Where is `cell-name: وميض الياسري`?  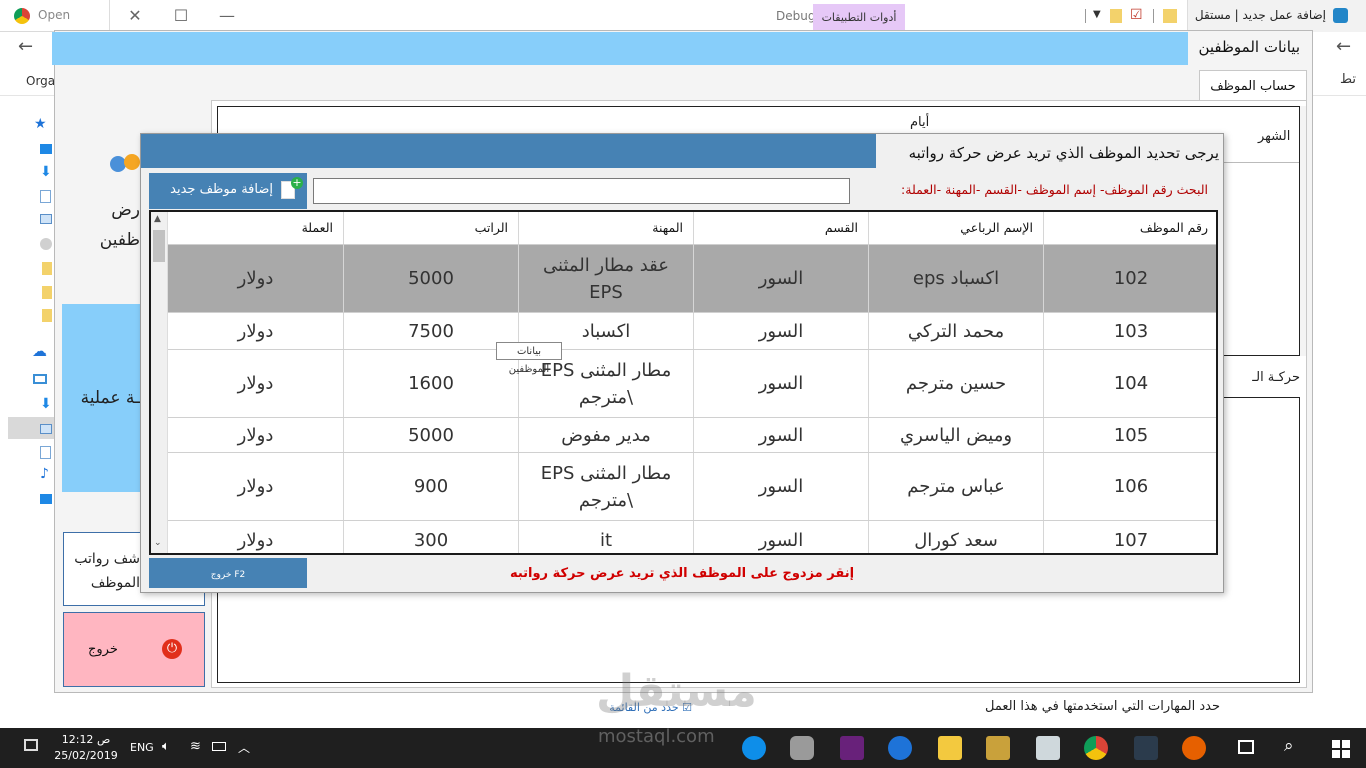
cell-name: وميض الياسري is located at coordinates (955, 435).